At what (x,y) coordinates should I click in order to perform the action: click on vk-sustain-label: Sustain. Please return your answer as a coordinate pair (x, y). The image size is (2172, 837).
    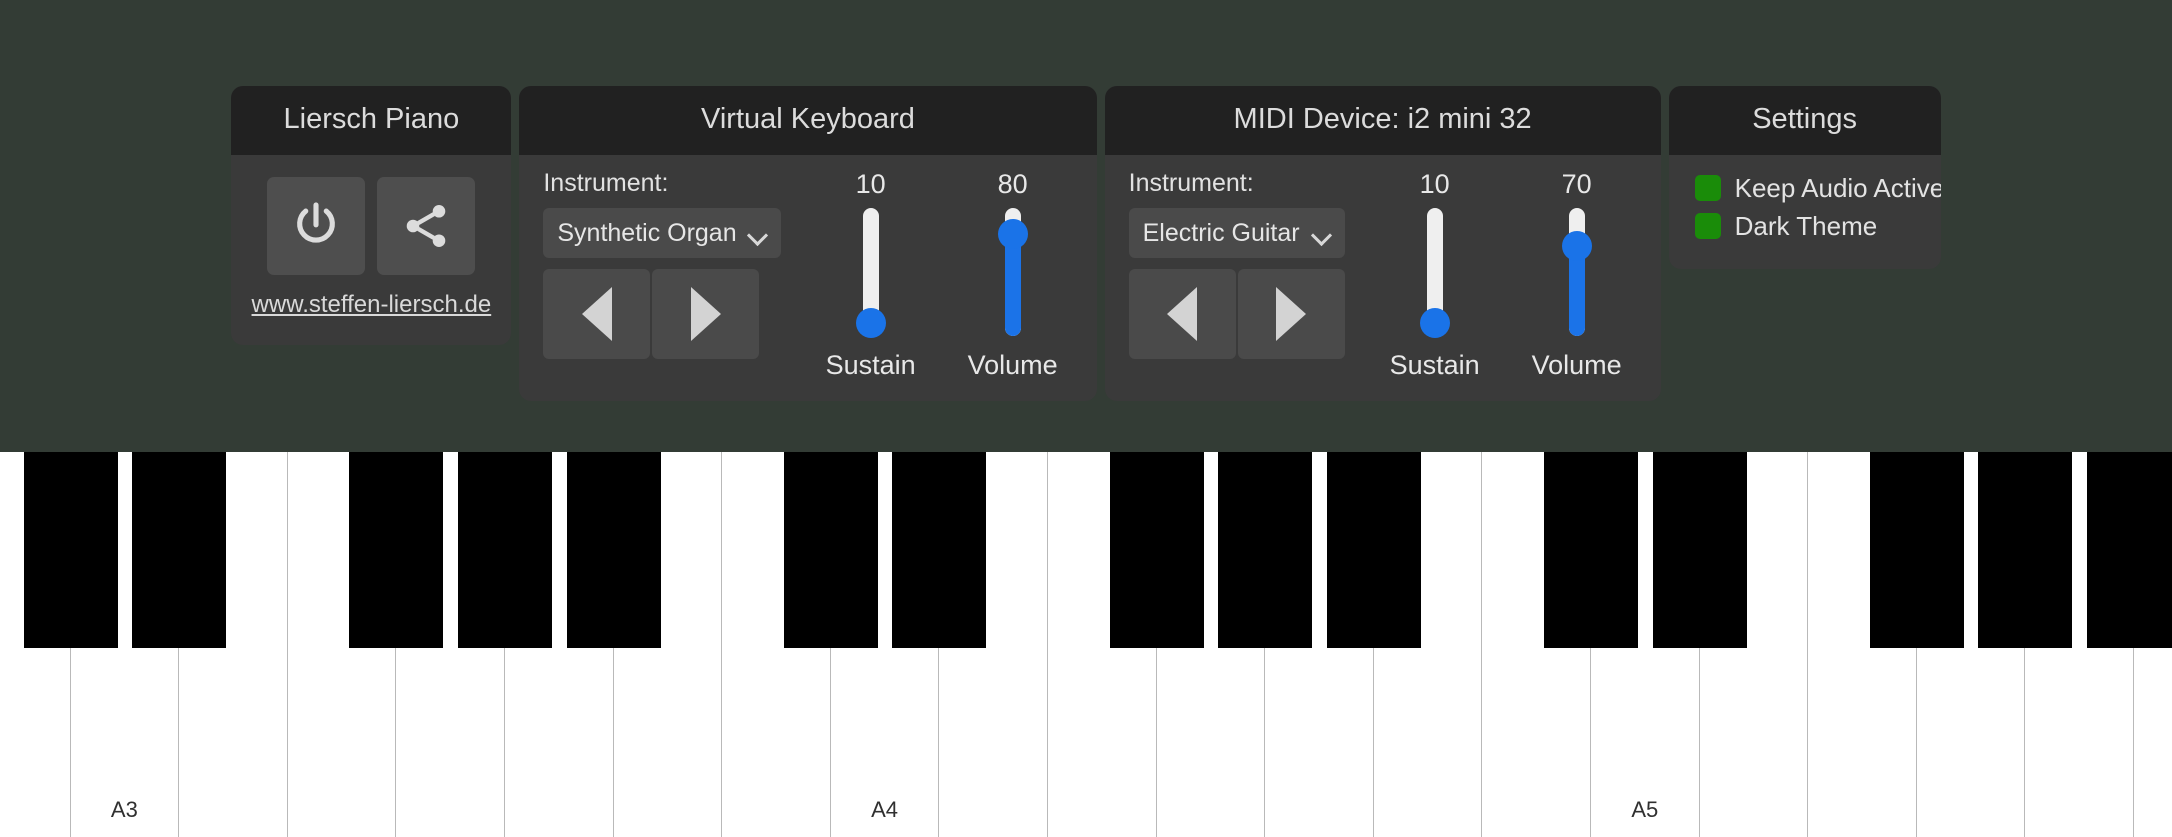
    Looking at the image, I should click on (870, 365).